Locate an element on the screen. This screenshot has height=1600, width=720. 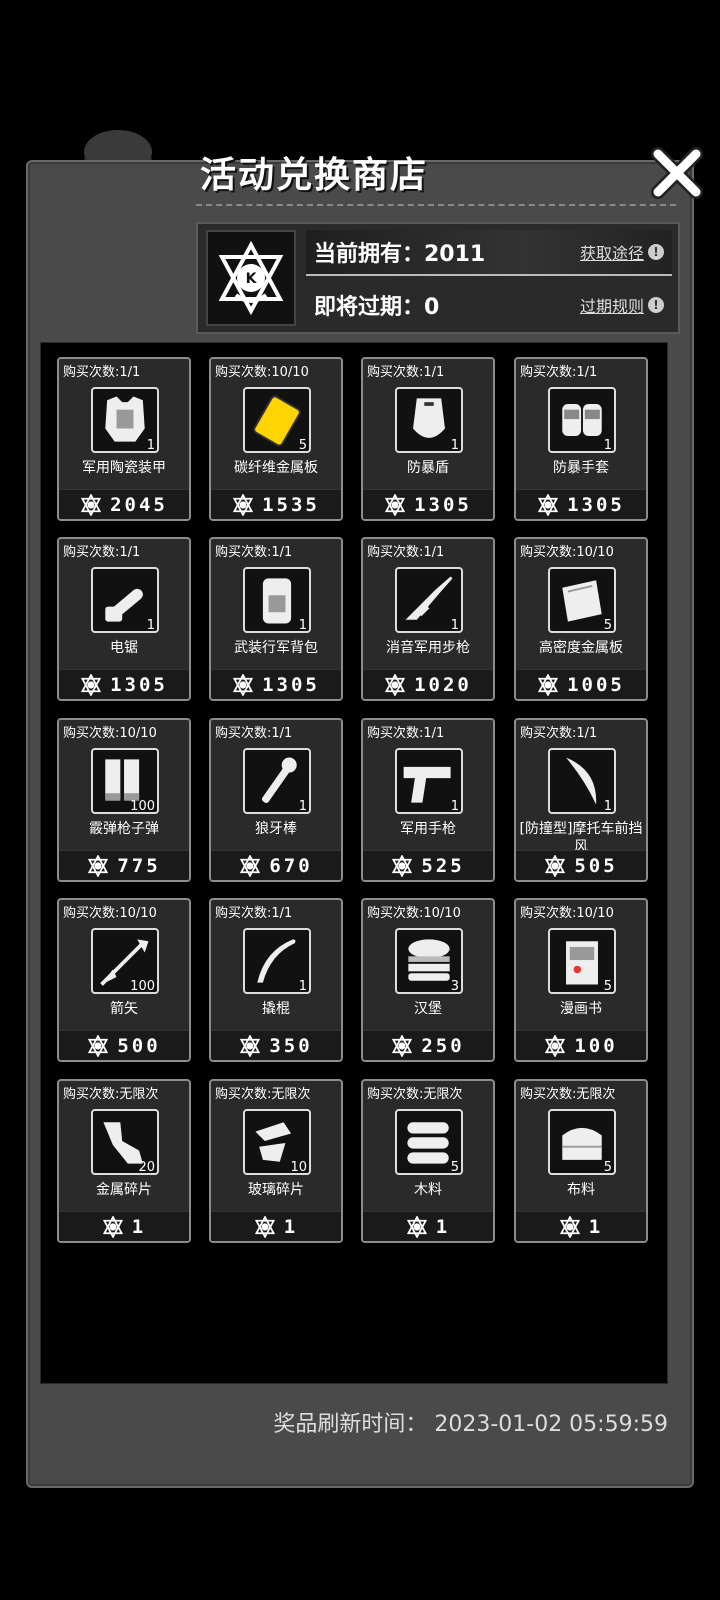
shop-item-card: 购买次数:10/10 5 碳纤维金属板 1535 is located at coordinates (276, 439).